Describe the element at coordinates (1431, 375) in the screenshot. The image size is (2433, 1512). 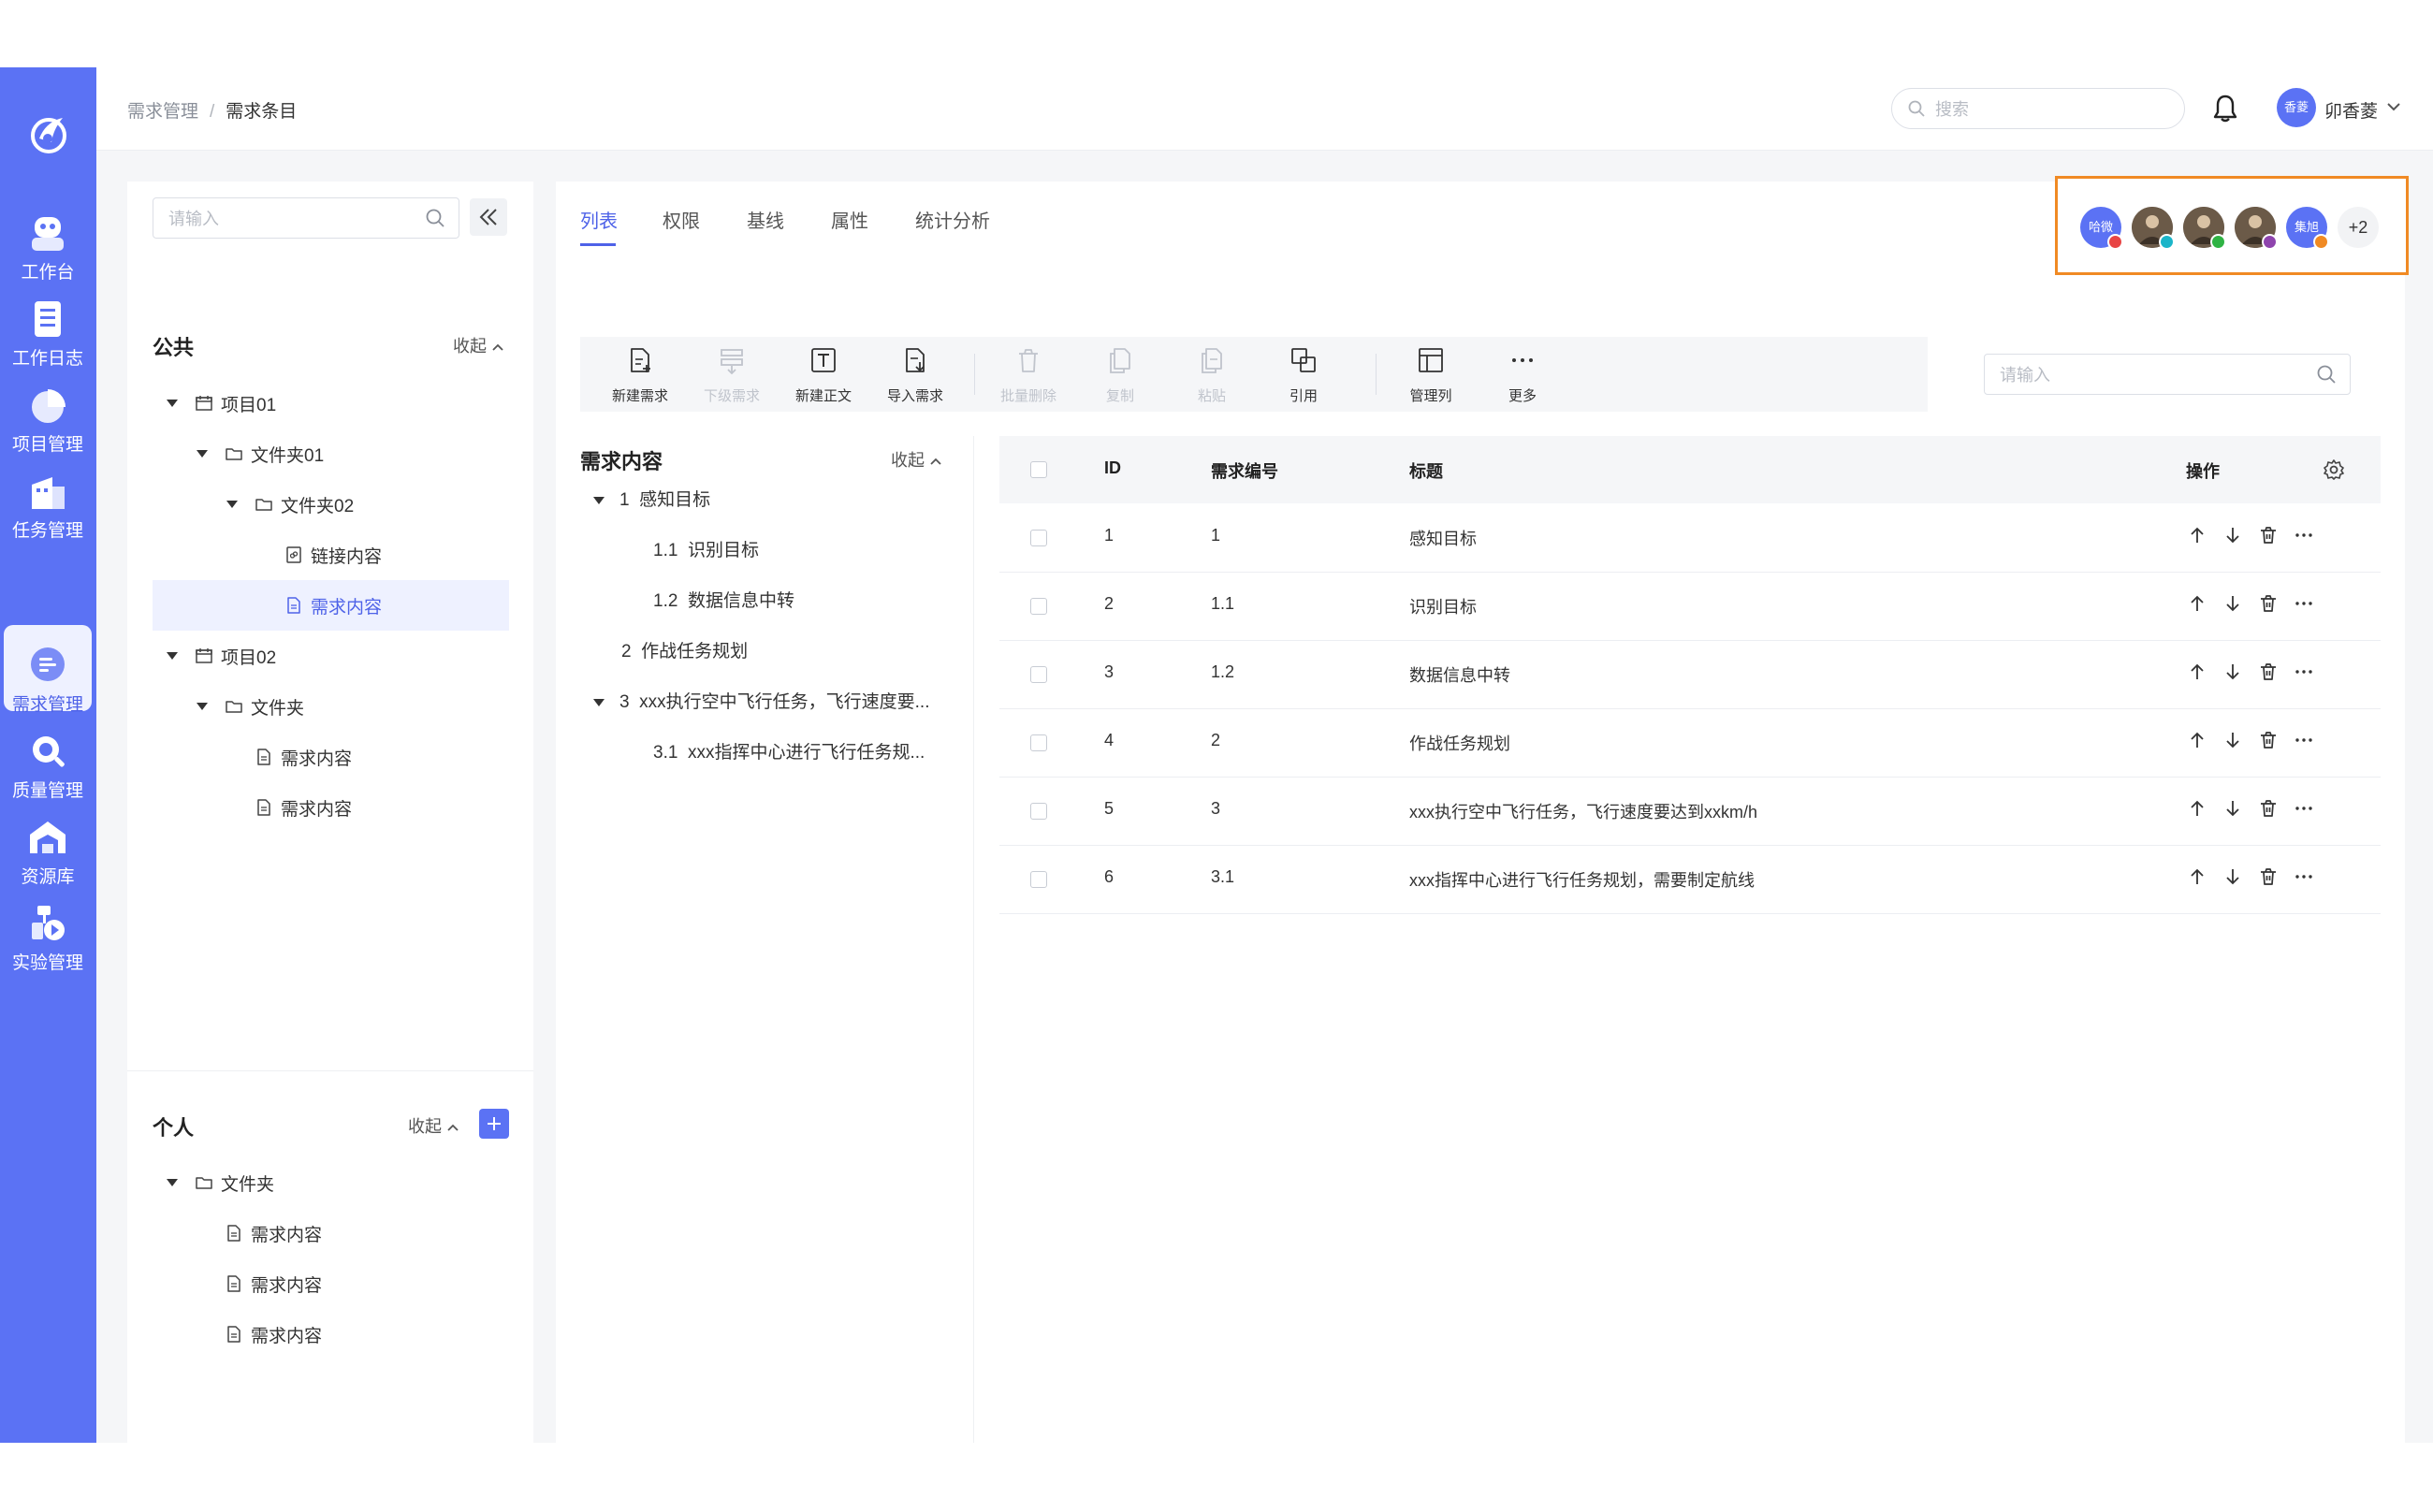
I see `manage-columns-button: 管理列` at that location.